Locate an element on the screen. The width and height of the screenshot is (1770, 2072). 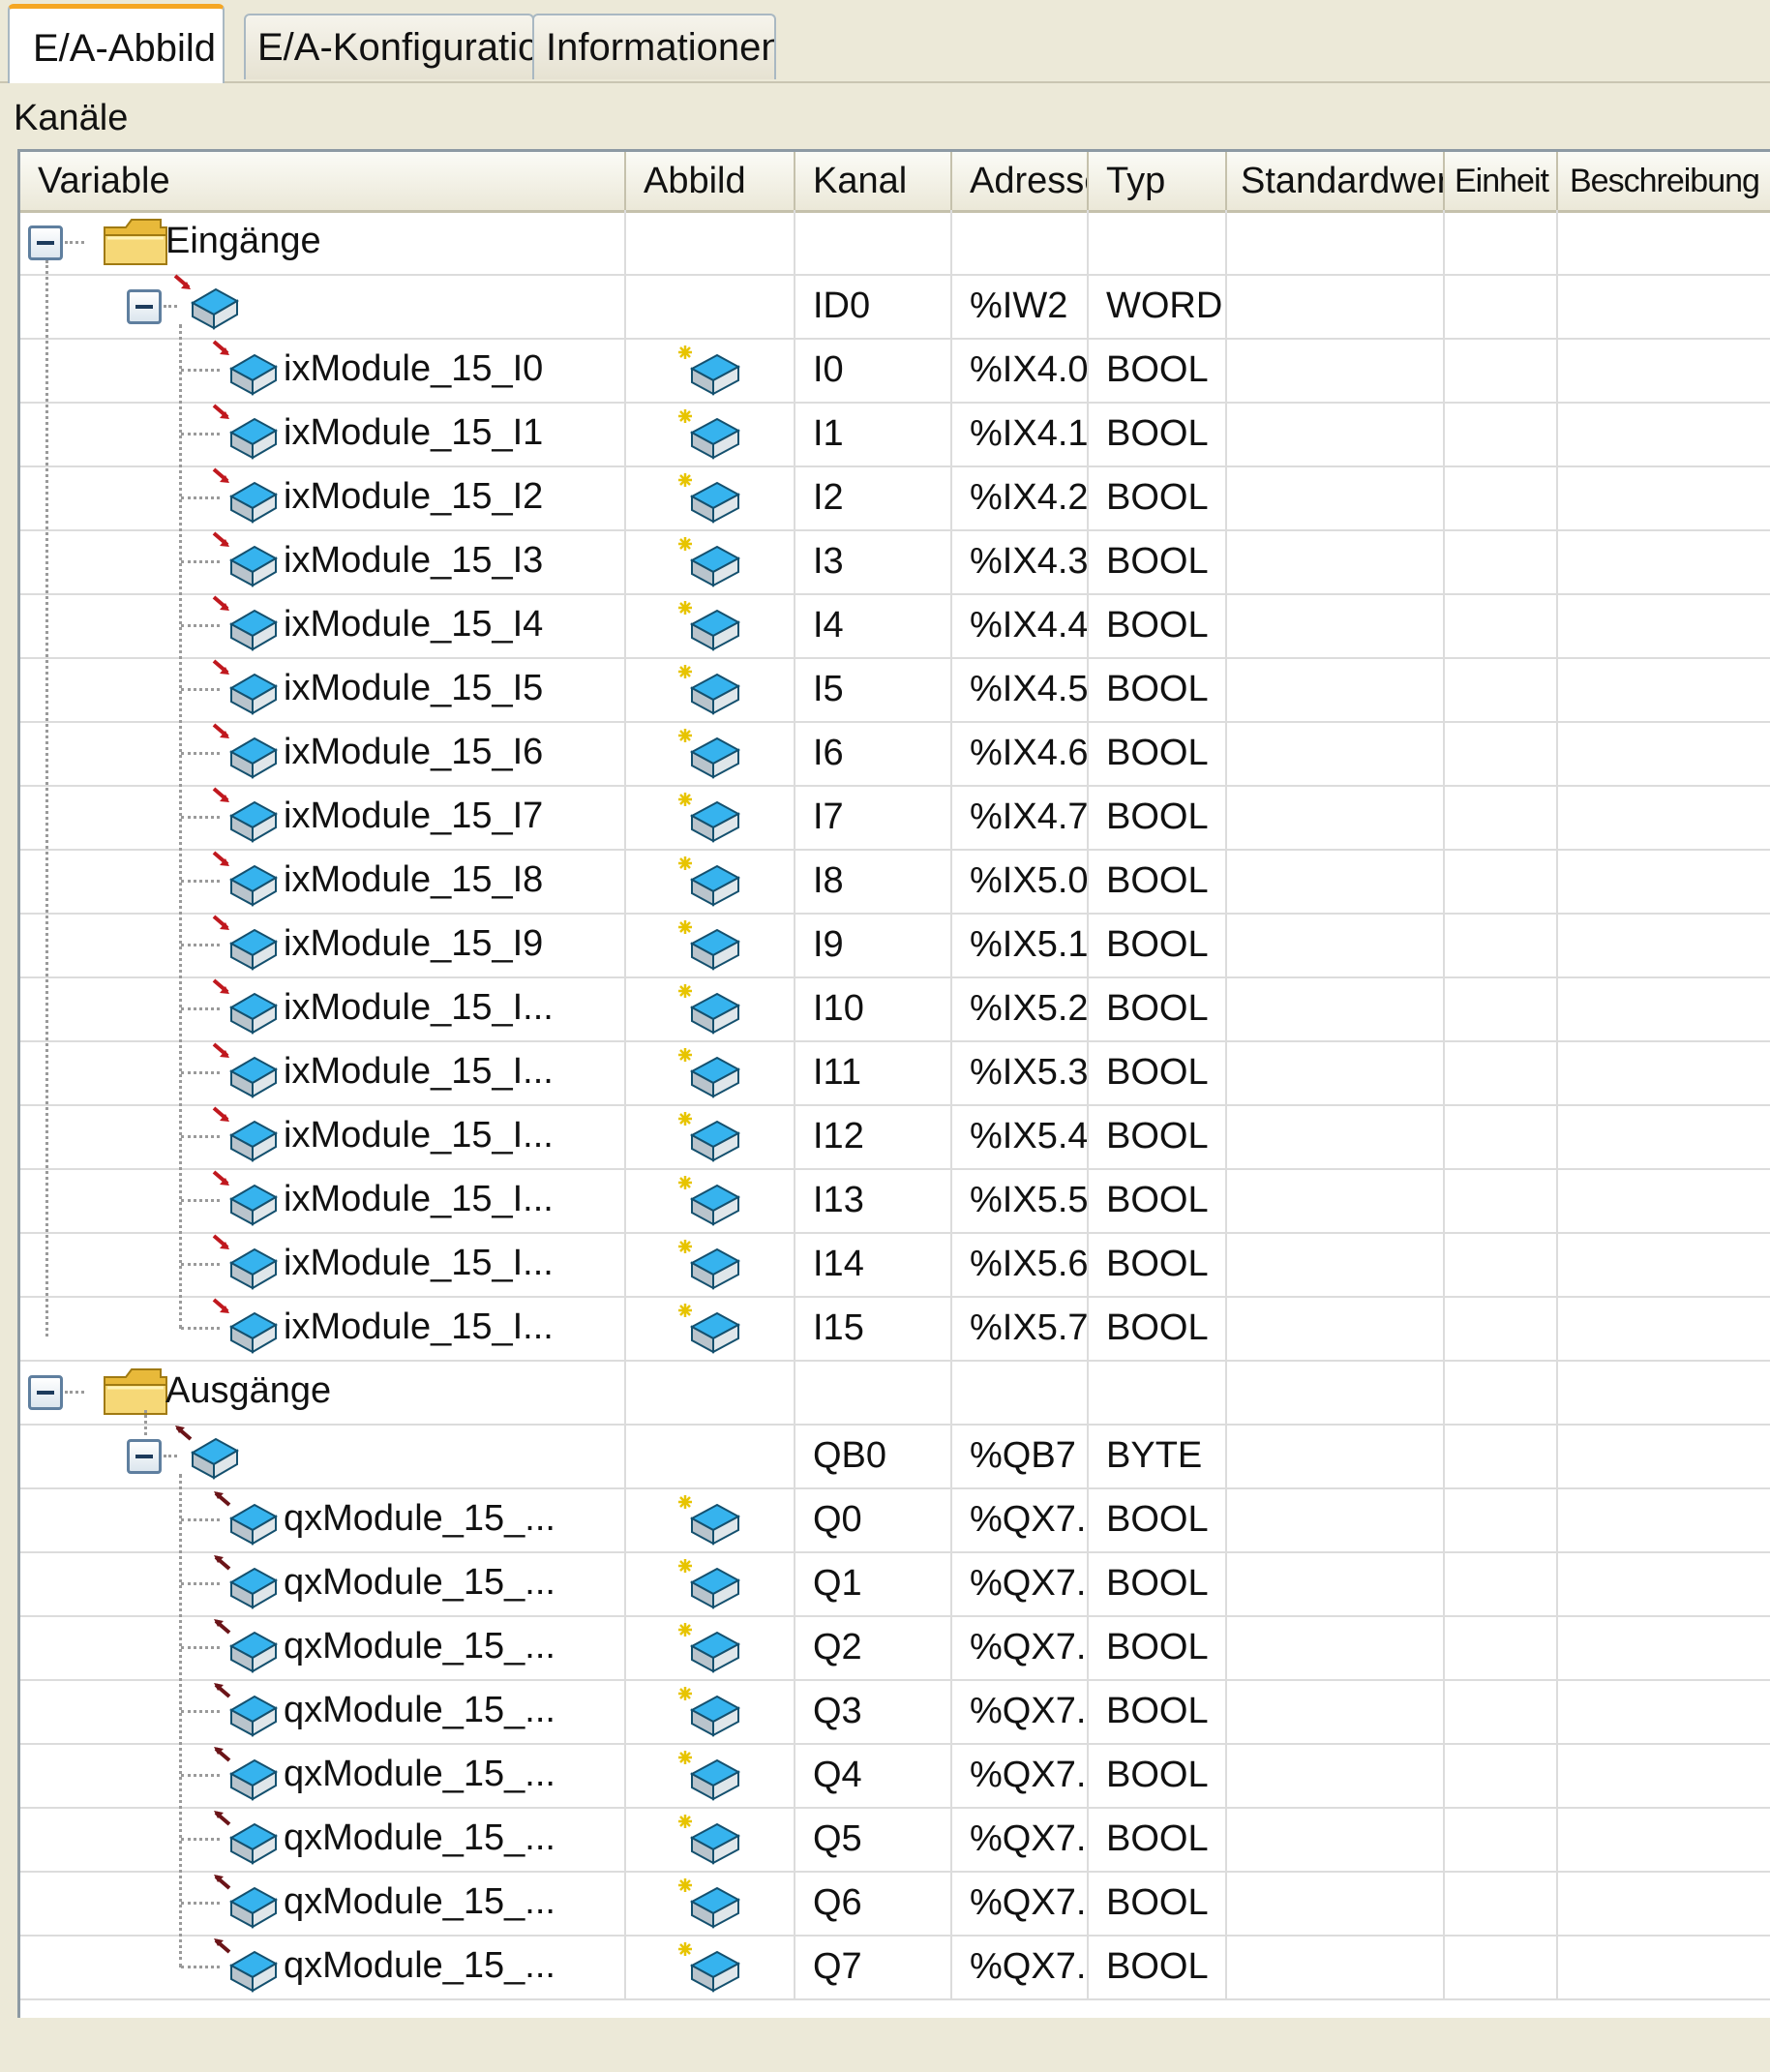
channel-variable-name: ixModule_15_I5 is located at coordinates (414, 688).